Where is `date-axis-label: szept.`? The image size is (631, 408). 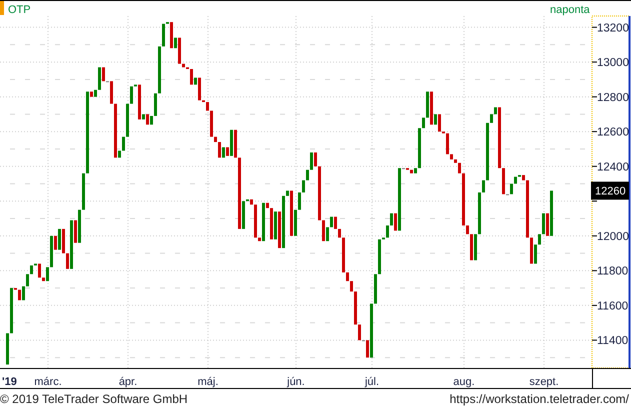
date-axis-label: szept. is located at coordinates (544, 382).